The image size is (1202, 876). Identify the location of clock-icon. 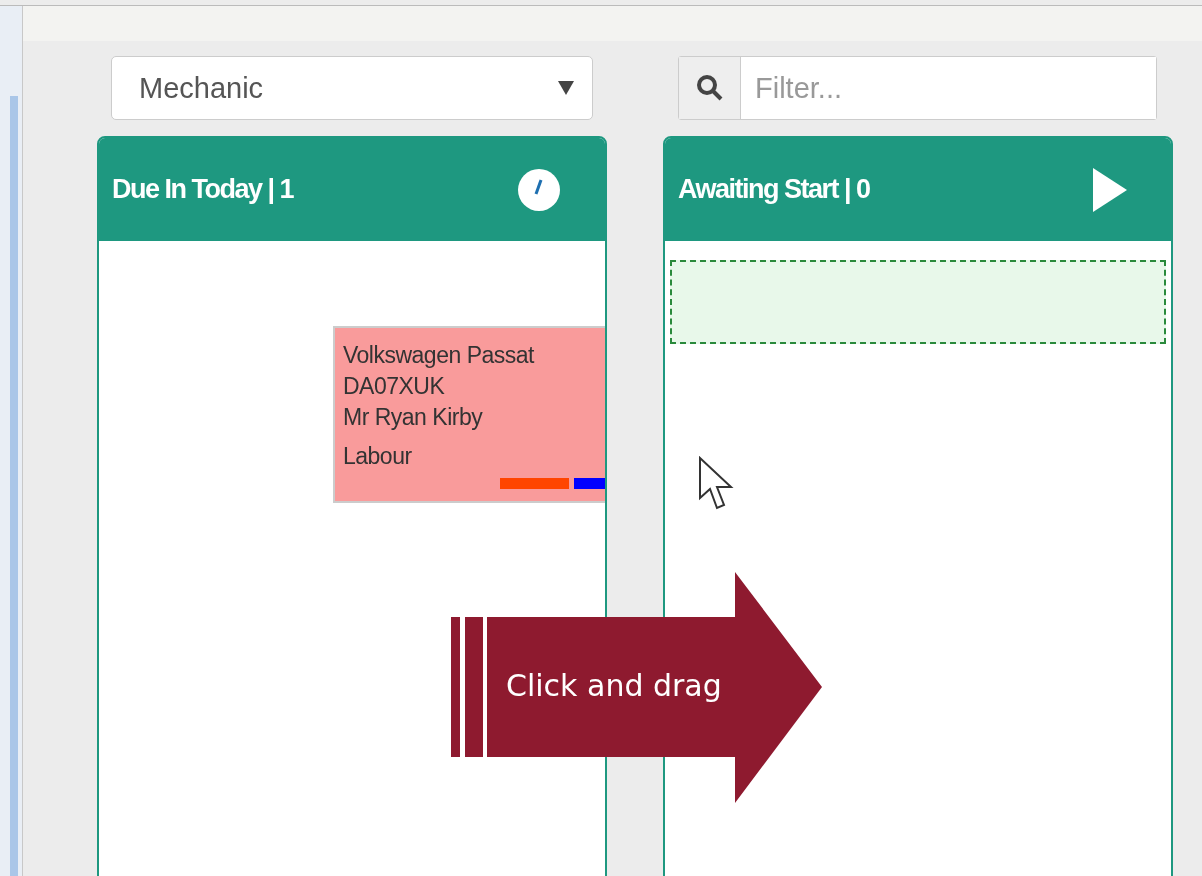
(539, 189).